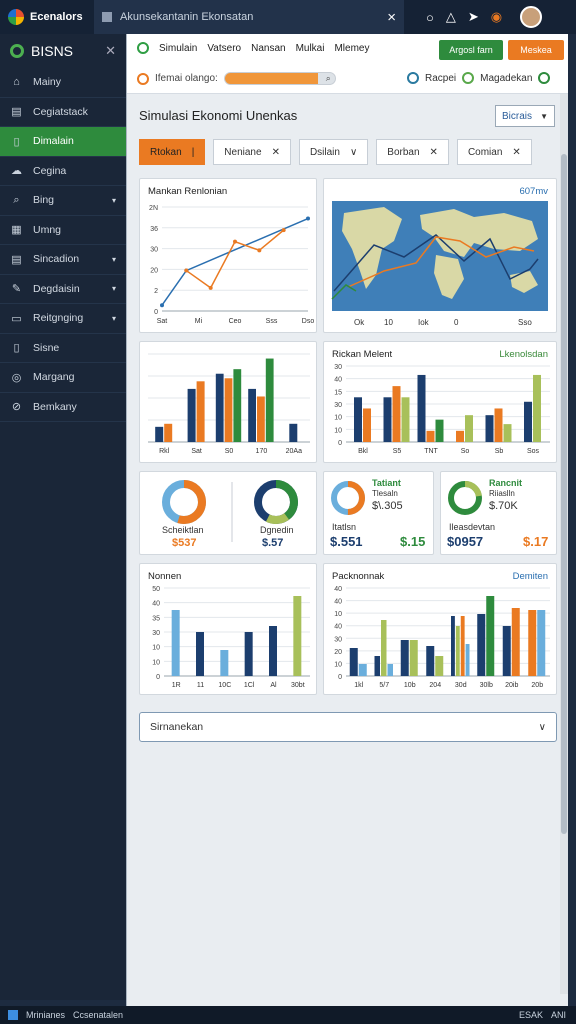  I want to click on filter-chip-1: Neniane ✕, so click(252, 152).